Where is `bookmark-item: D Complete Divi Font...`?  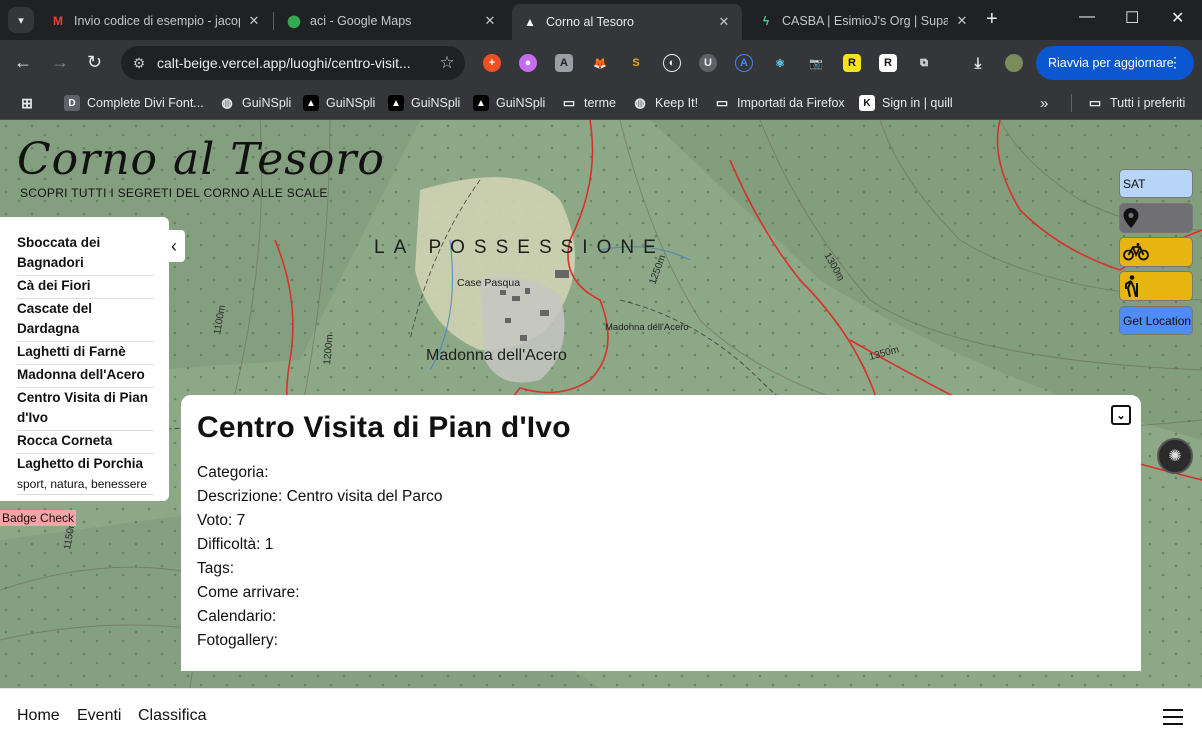 bookmark-item: D Complete Divi Font... is located at coordinates (134, 103).